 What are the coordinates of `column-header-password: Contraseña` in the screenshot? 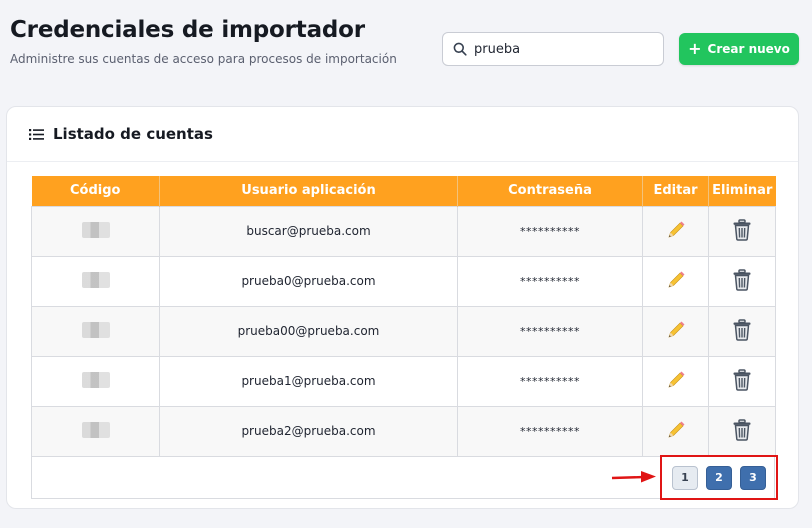 It's located at (550, 191).